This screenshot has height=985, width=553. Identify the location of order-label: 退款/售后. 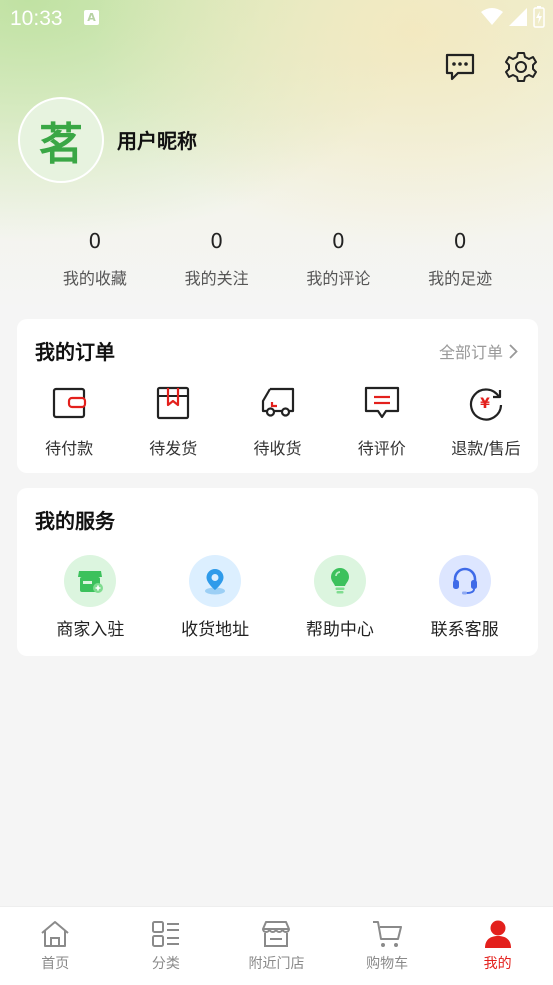
(486, 448).